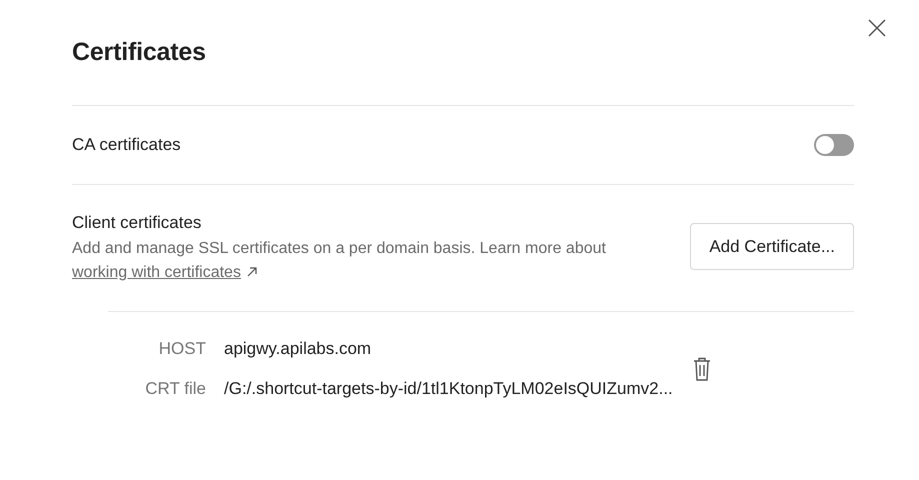 This screenshot has width=919, height=480. Describe the element at coordinates (834, 145) in the screenshot. I see `ca-certificates-toggle` at that location.